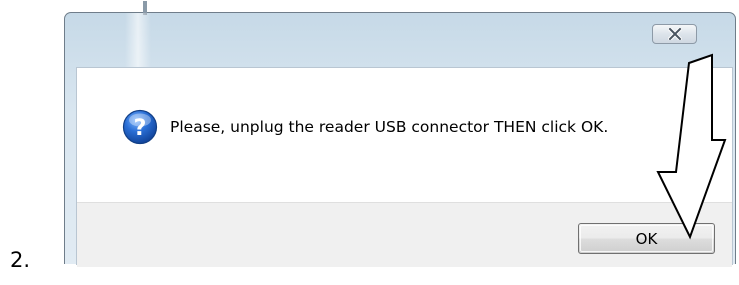  I want to click on step-number: 2., so click(20, 260).